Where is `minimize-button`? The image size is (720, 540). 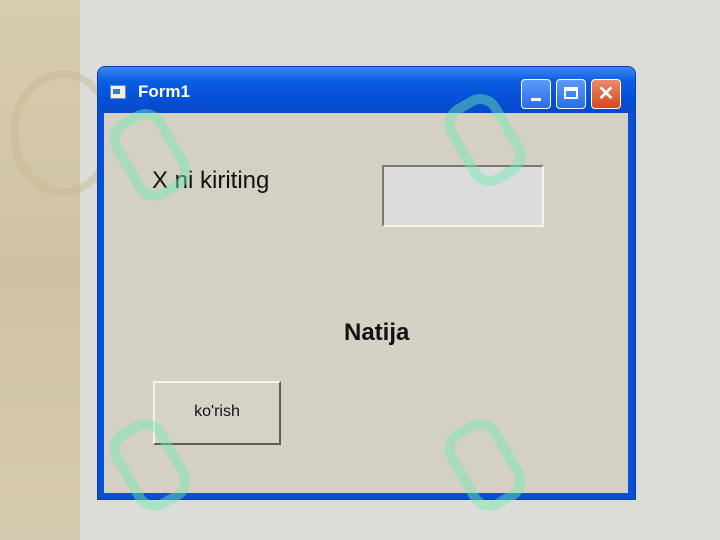
minimize-button is located at coordinates (536, 94).